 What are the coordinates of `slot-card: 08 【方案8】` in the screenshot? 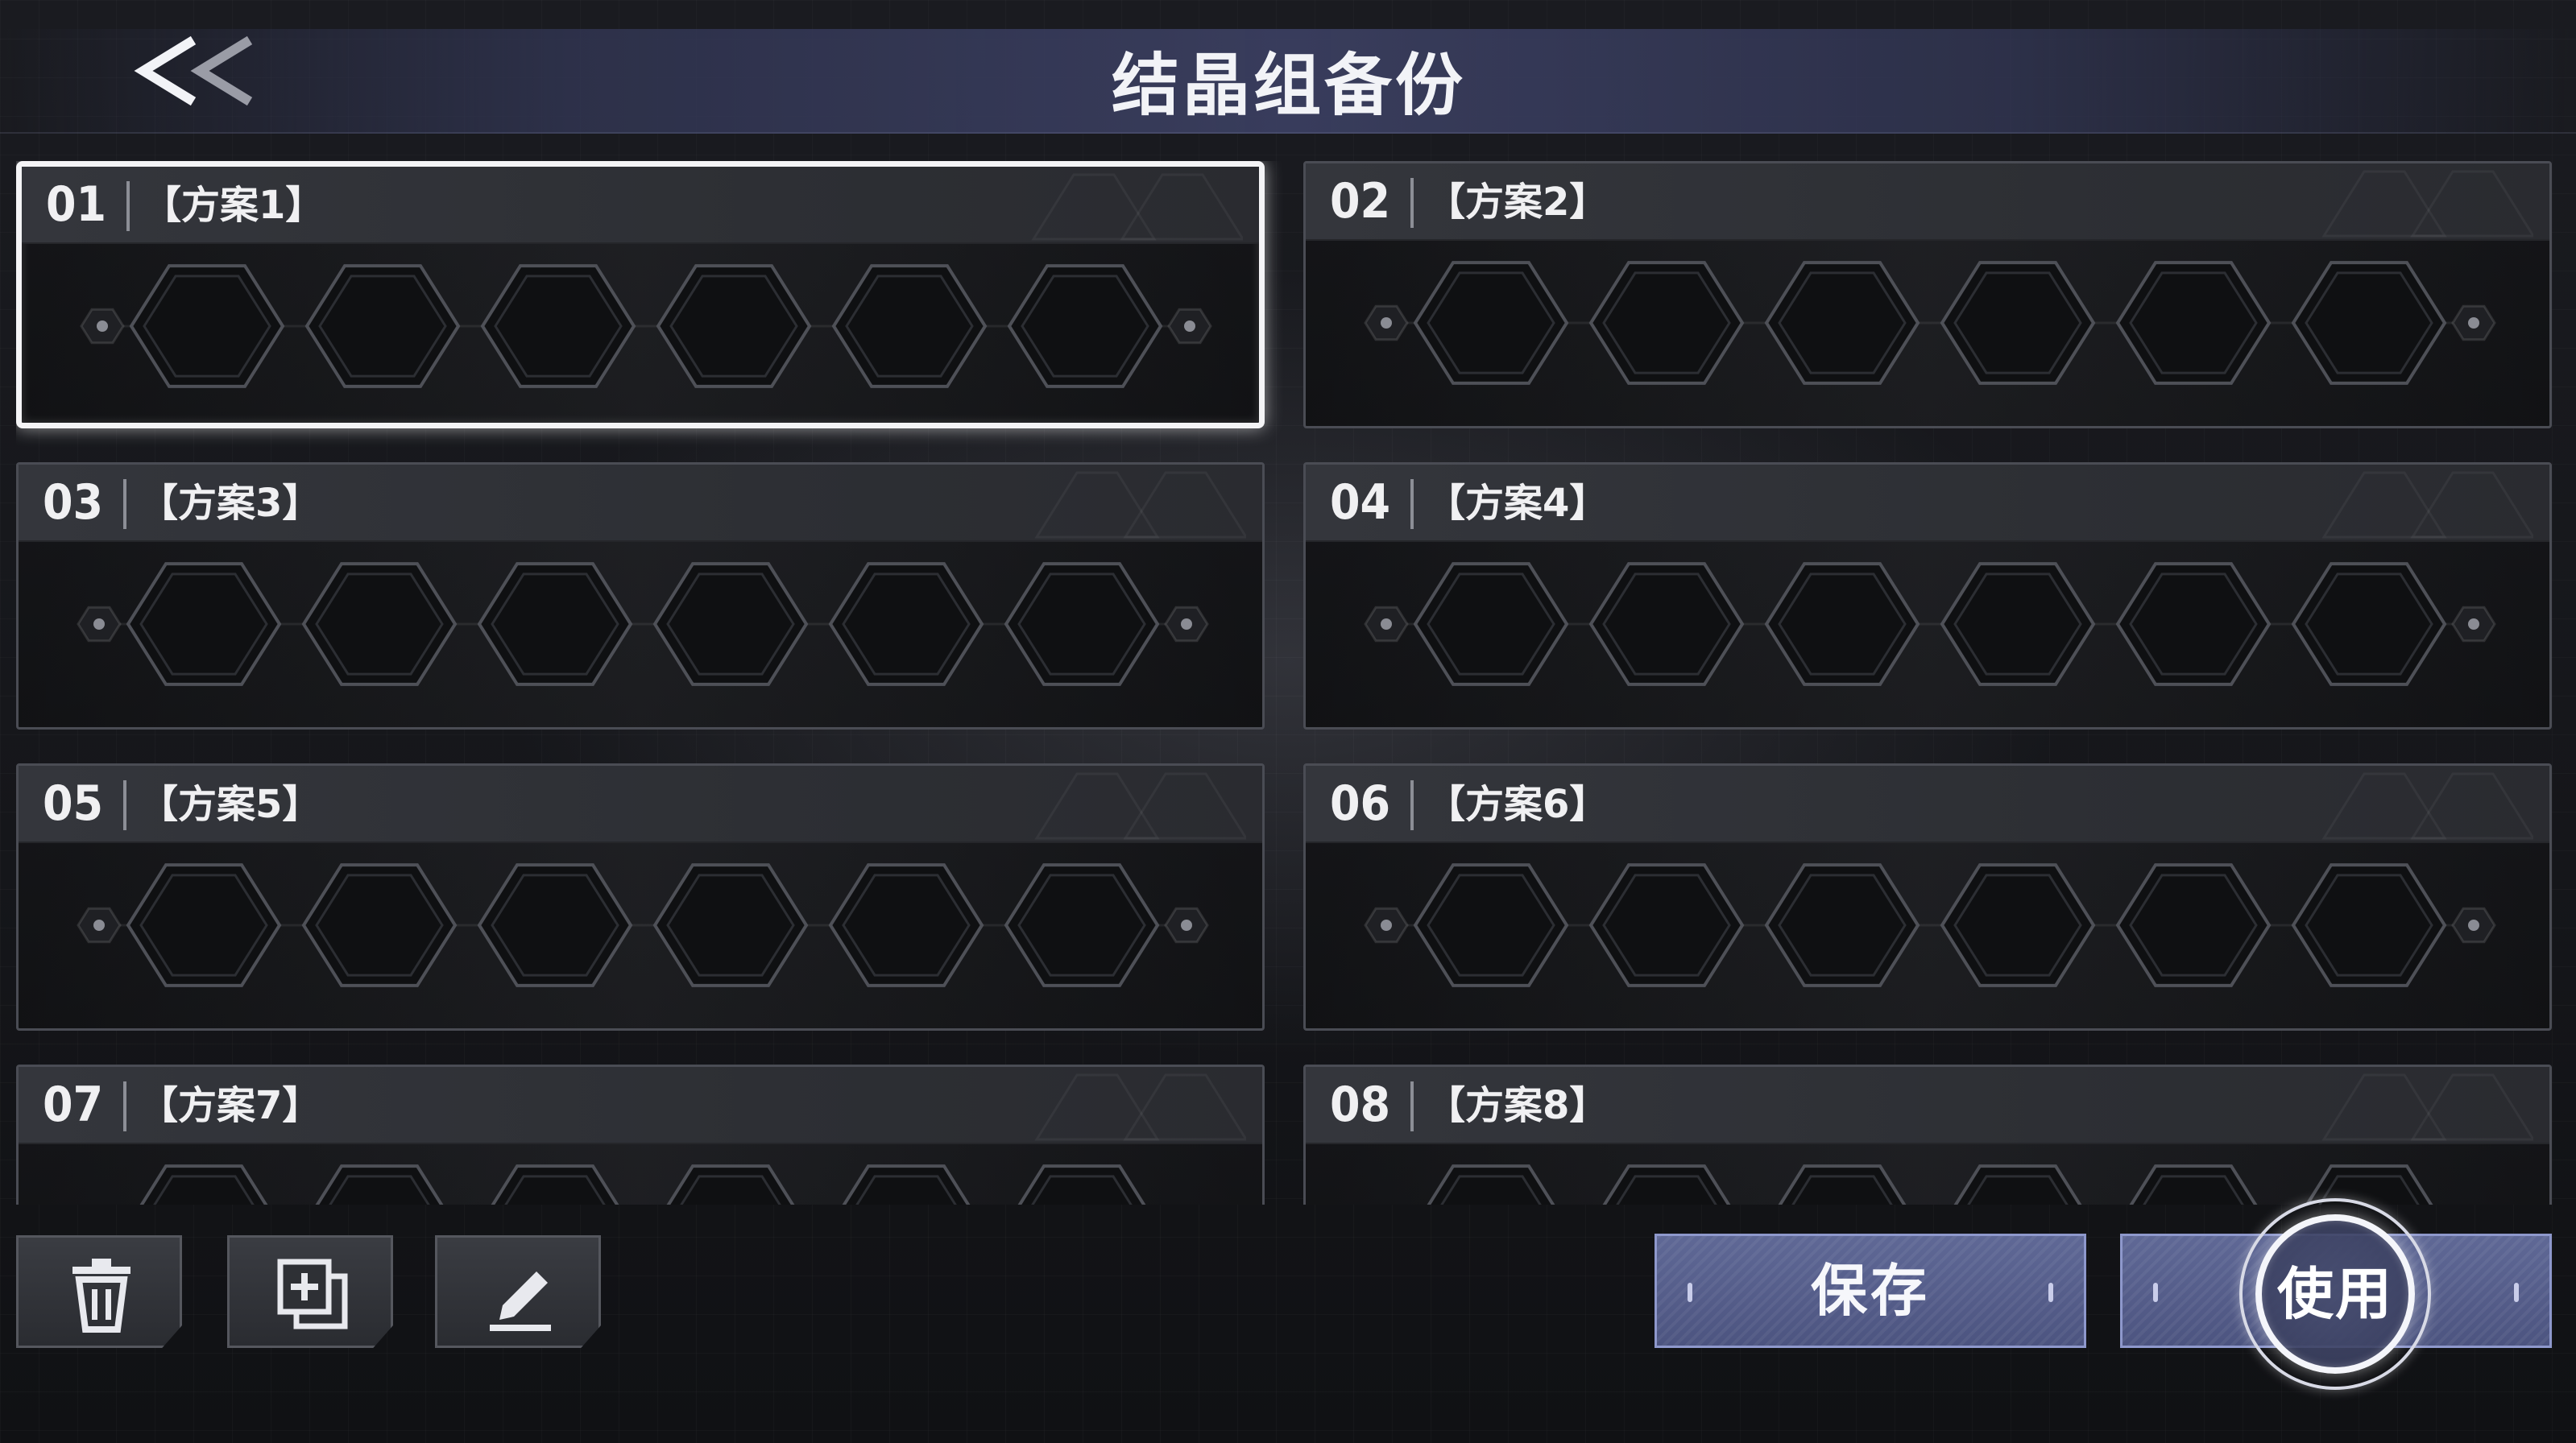 It's located at (1927, 1135).